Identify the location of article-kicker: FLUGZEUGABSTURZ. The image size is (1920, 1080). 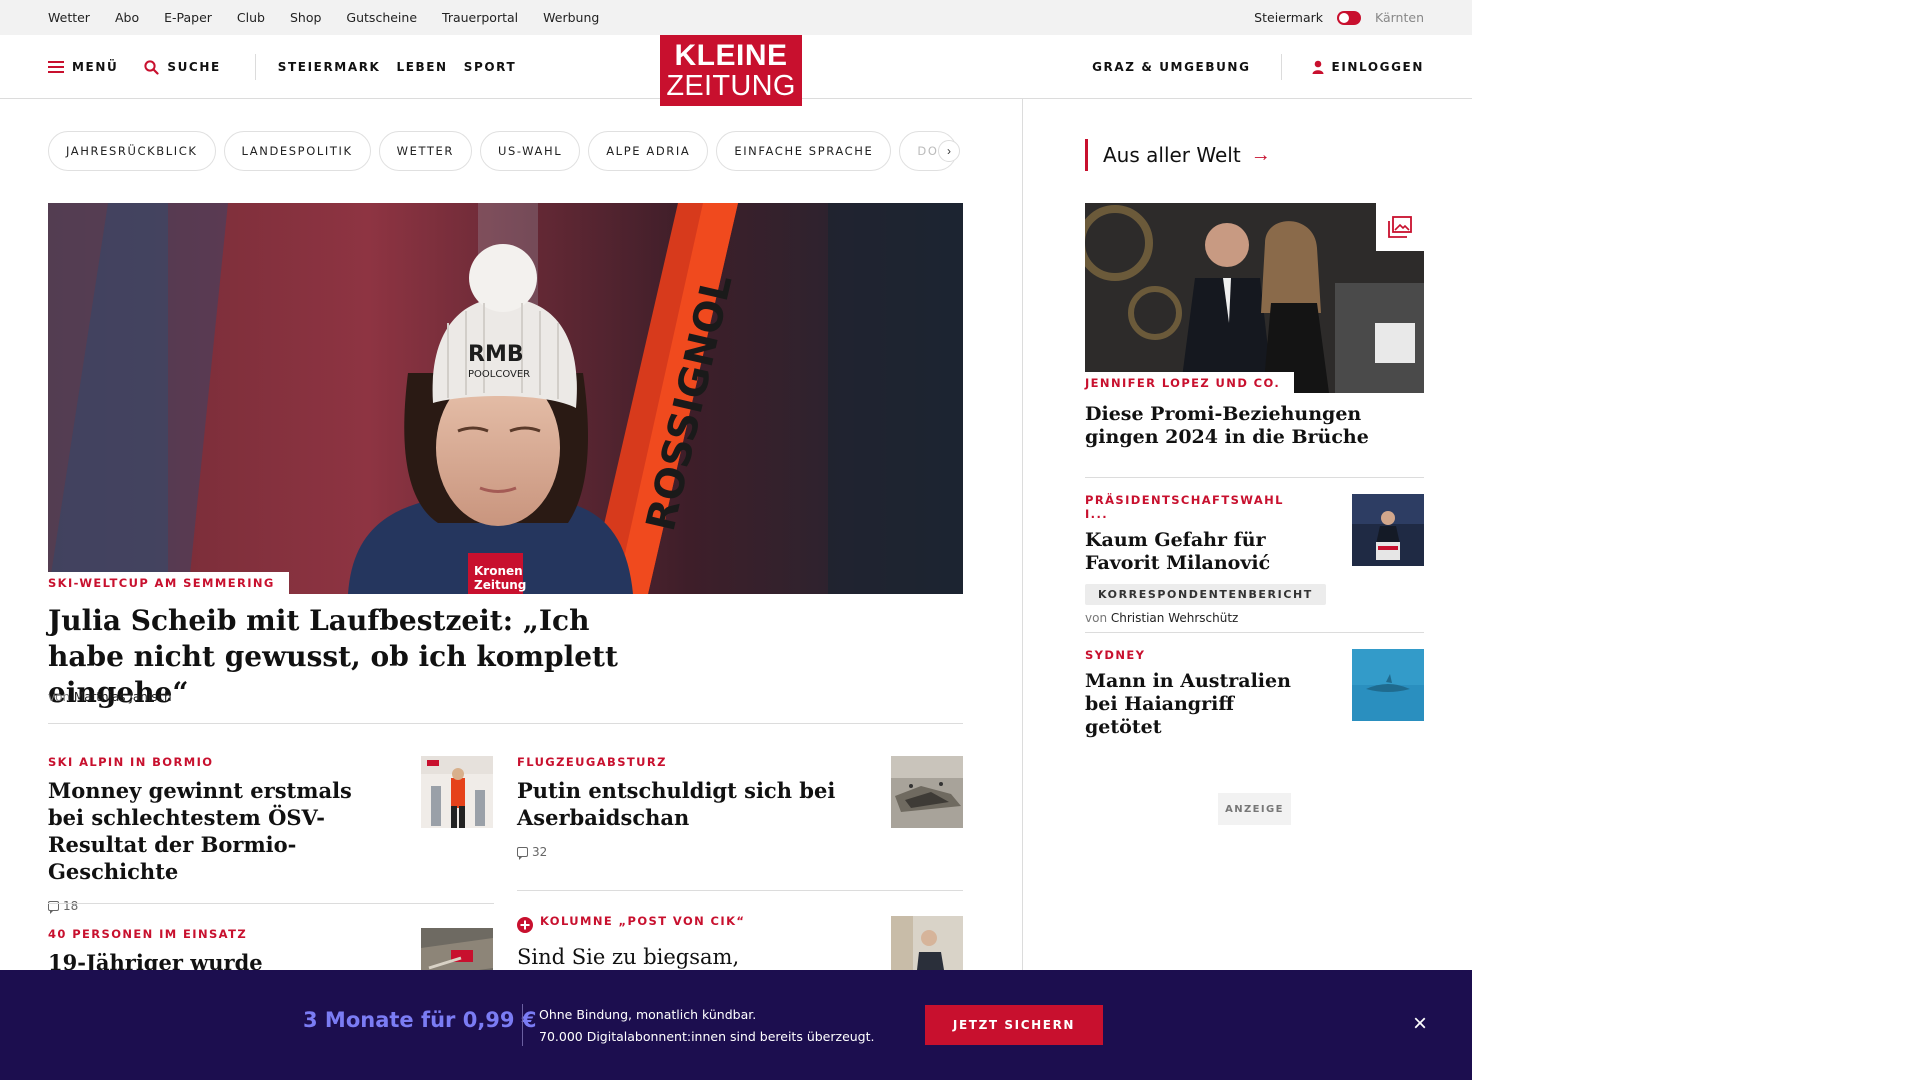
(592, 762).